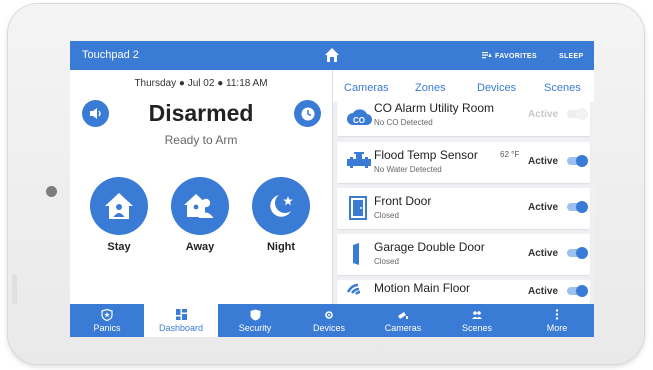 This screenshot has height=370, width=653. Describe the element at coordinates (366, 88) in the screenshot. I see `tab-cameras: Cameras` at that location.